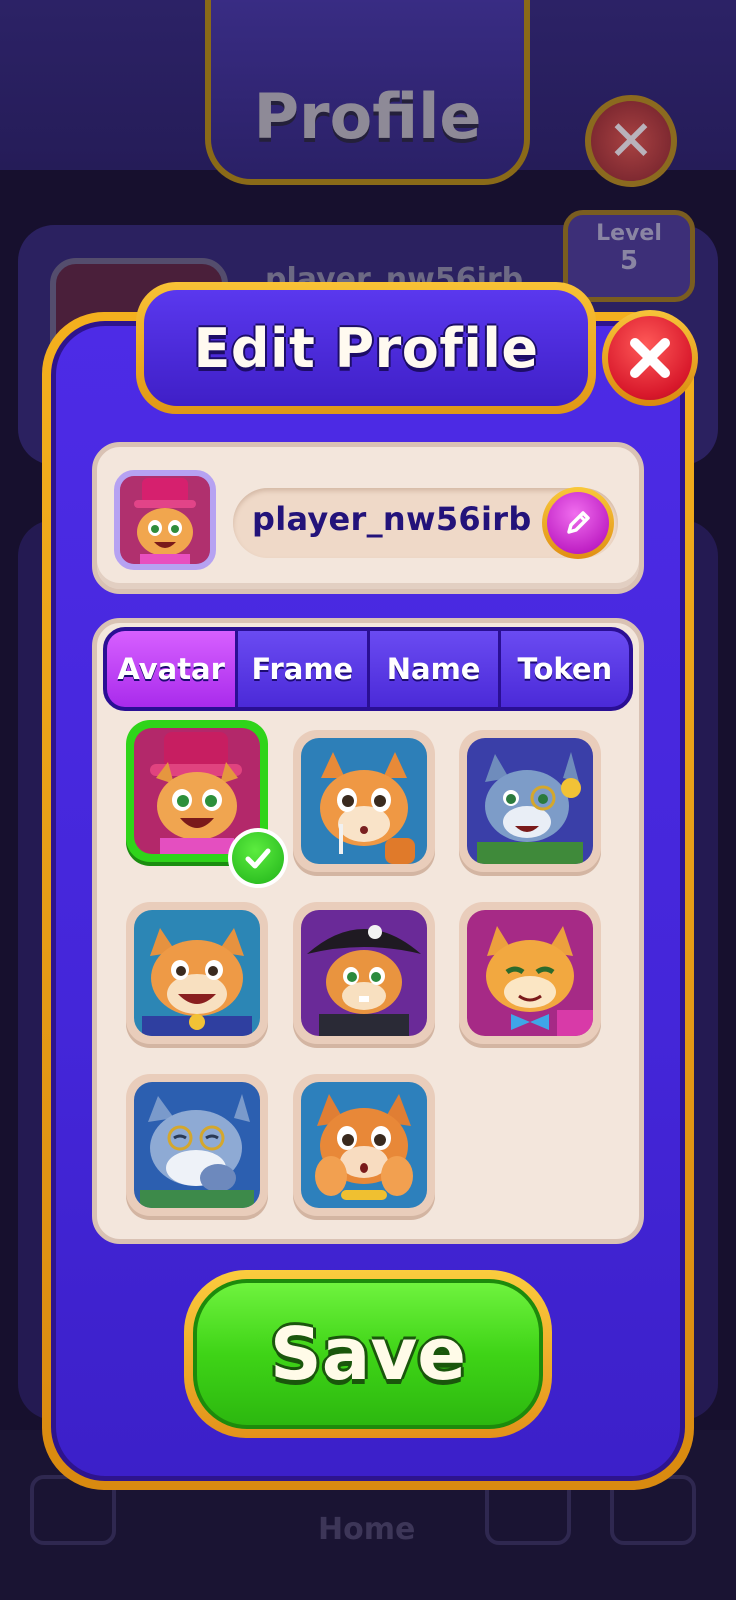 This screenshot has width=736, height=1600. Describe the element at coordinates (392, 519) in the screenshot. I see `player-name-text: player_nw56irb` at that location.